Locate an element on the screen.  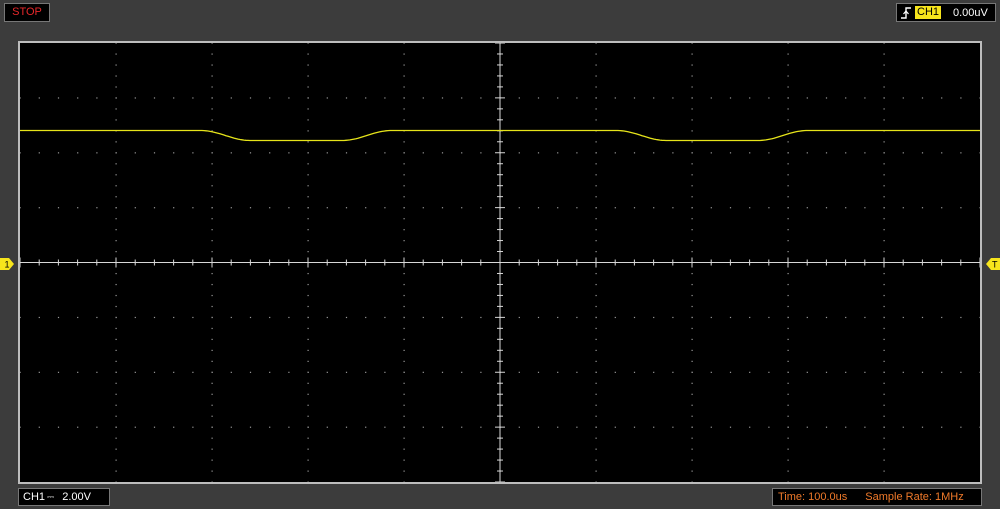
volts-per-div: 2.00V is located at coordinates (76, 497).